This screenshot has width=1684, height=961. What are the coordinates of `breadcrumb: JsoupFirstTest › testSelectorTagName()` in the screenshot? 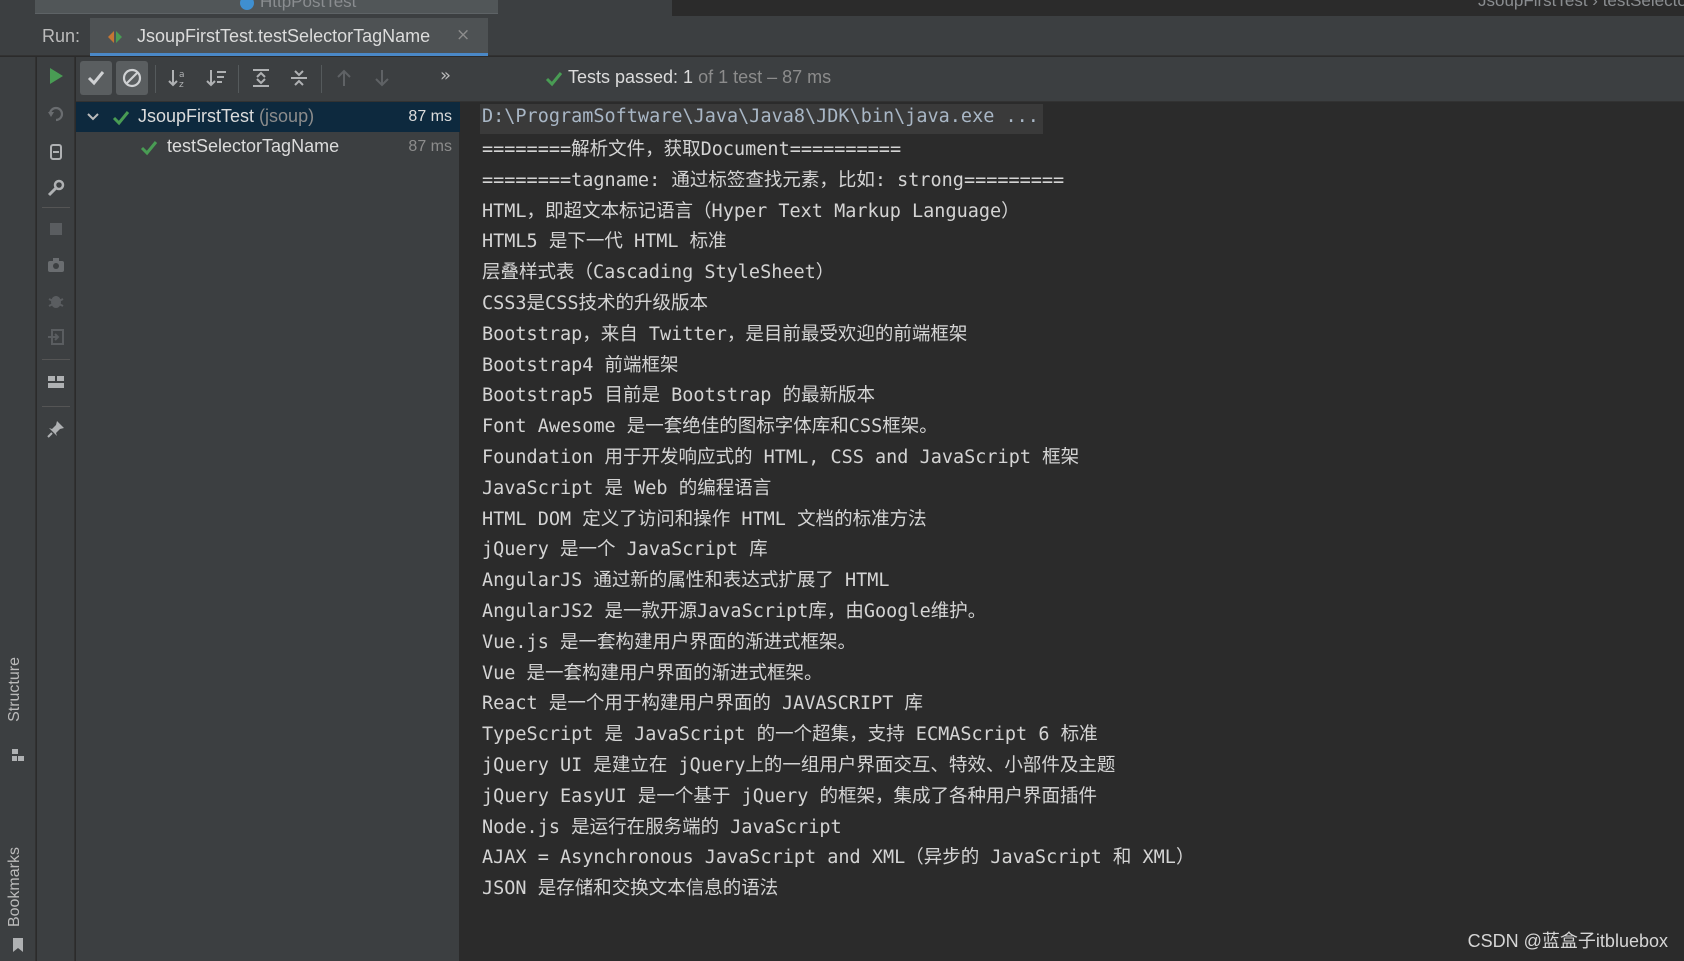 It's located at (1581, 5).